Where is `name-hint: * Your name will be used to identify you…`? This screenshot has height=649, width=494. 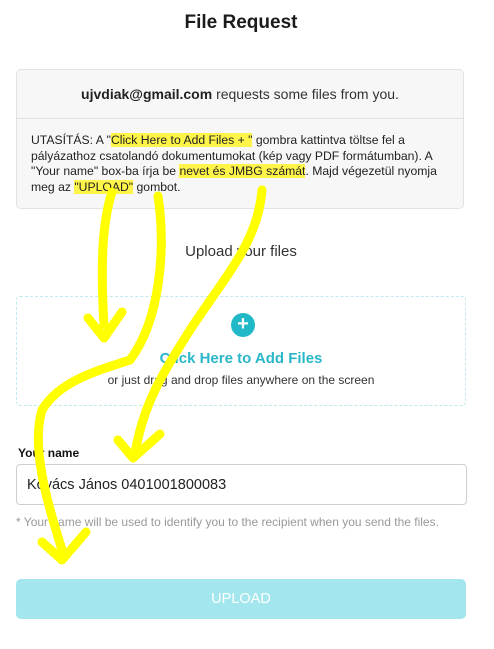
name-hint: * Your name will be used to identify you… is located at coordinates (227, 522).